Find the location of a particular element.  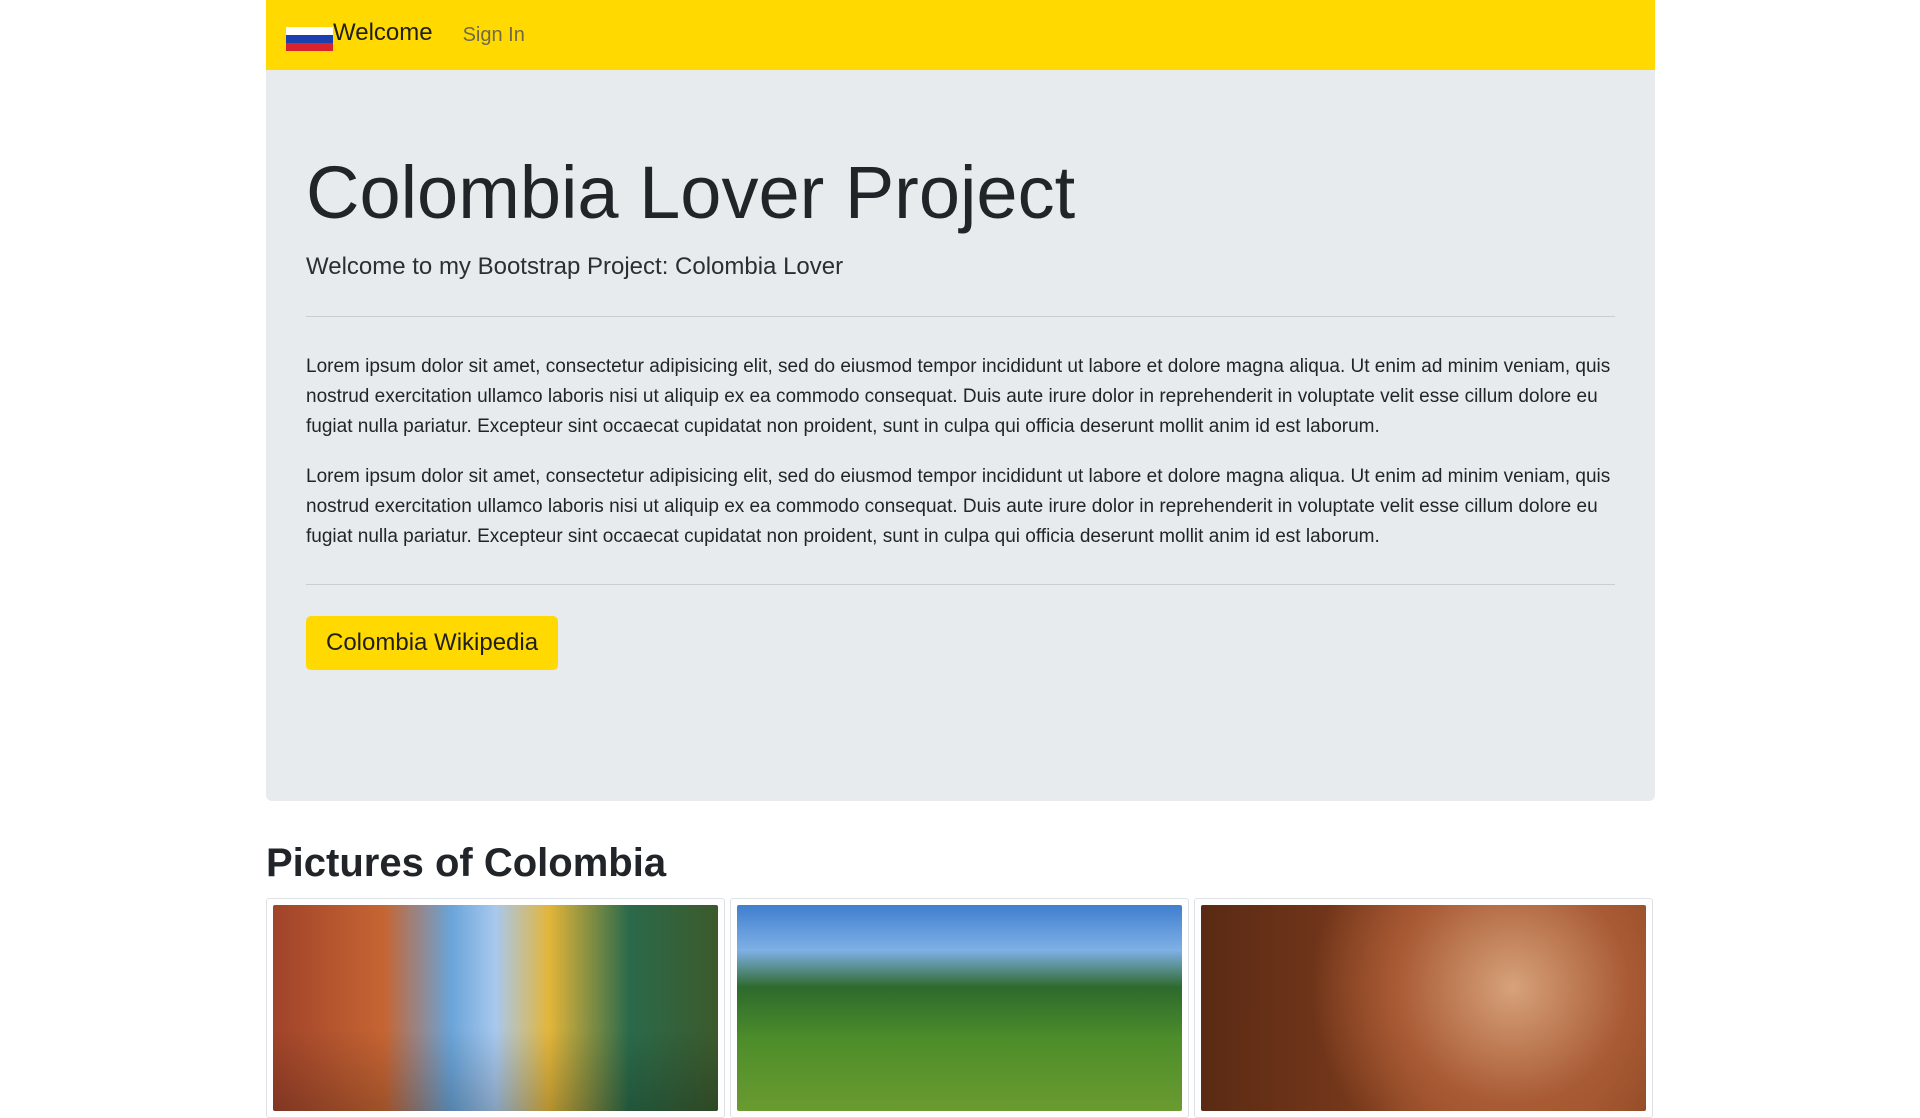

page-title: Colombia Lover Project is located at coordinates (691, 192).